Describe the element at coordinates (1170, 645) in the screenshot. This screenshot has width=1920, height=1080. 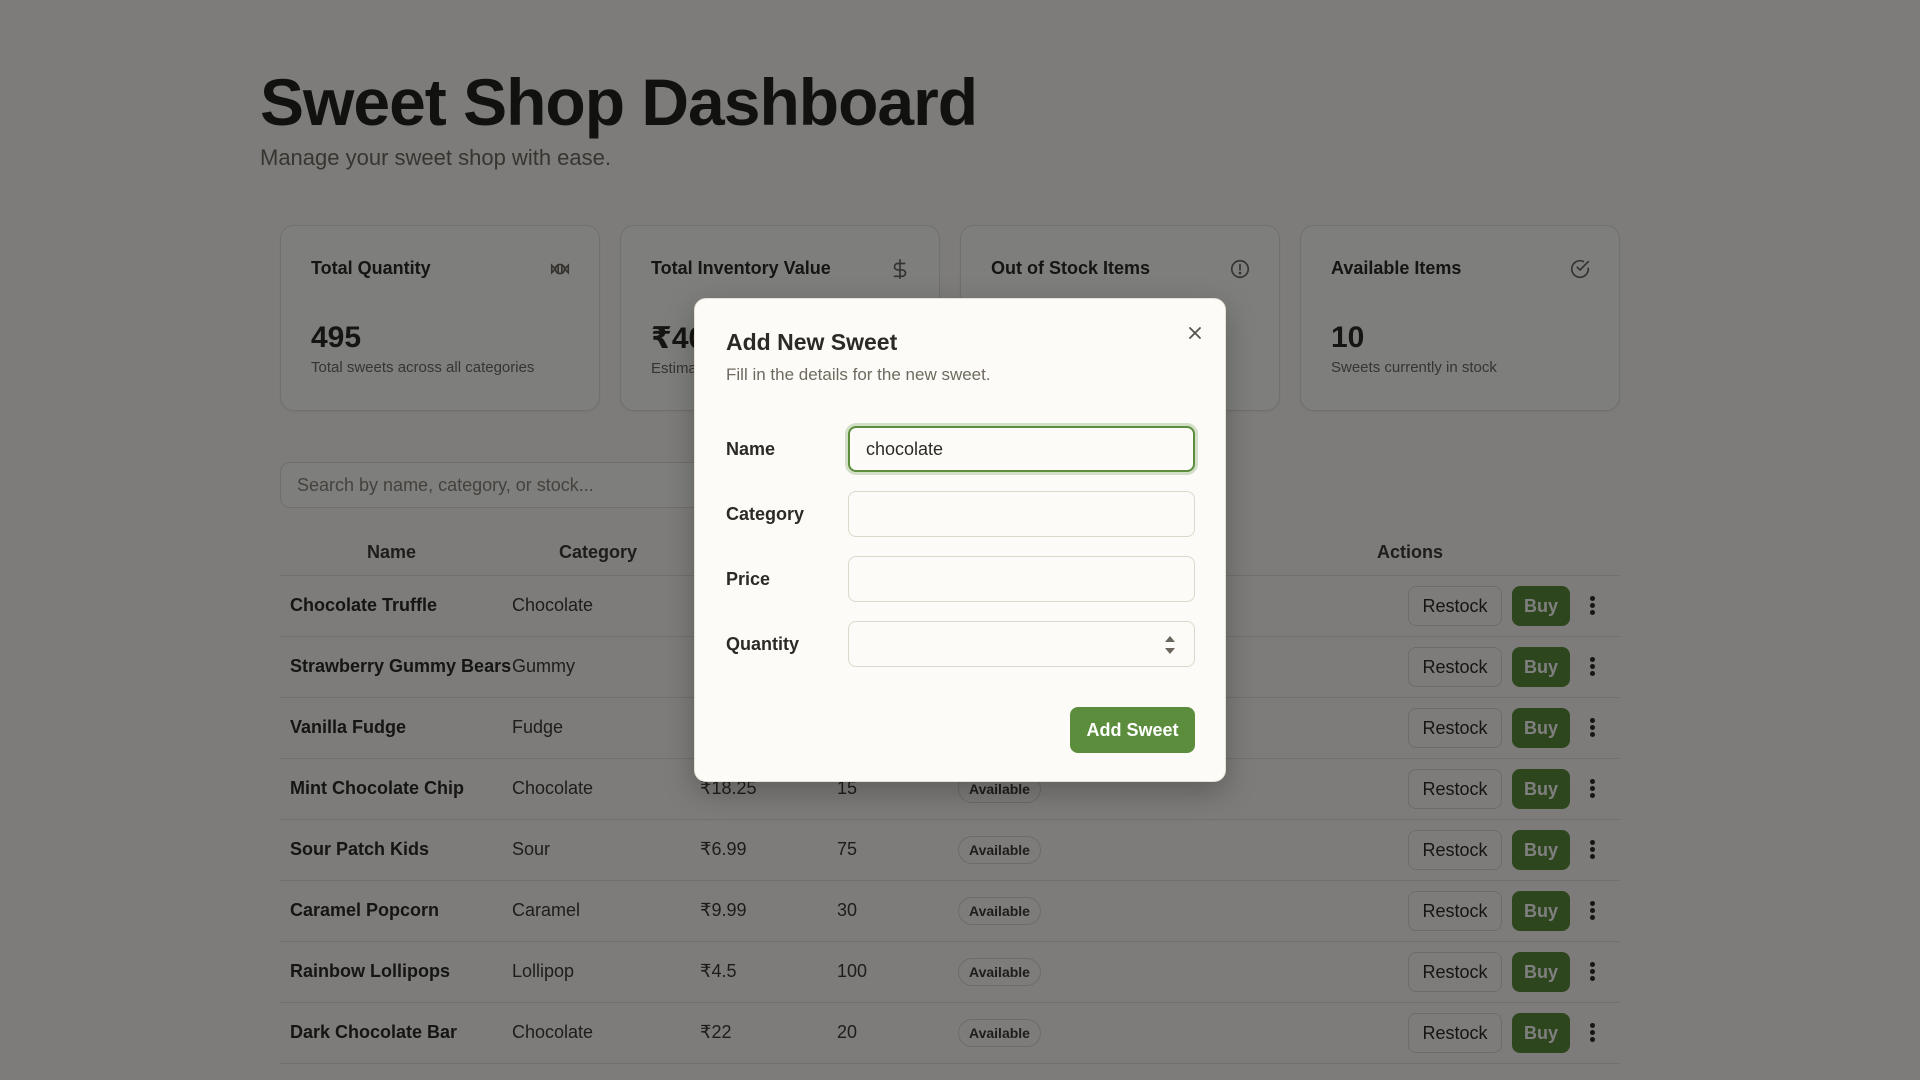
I see `stepper-arrows-icon` at that location.